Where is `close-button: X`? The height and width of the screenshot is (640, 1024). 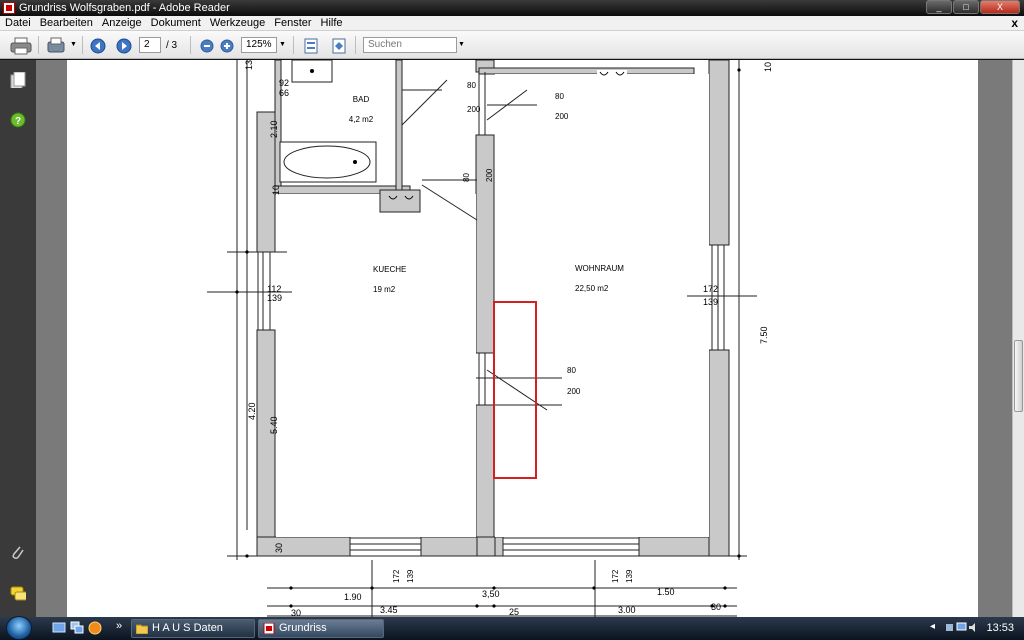 close-button: X is located at coordinates (1000, 7).